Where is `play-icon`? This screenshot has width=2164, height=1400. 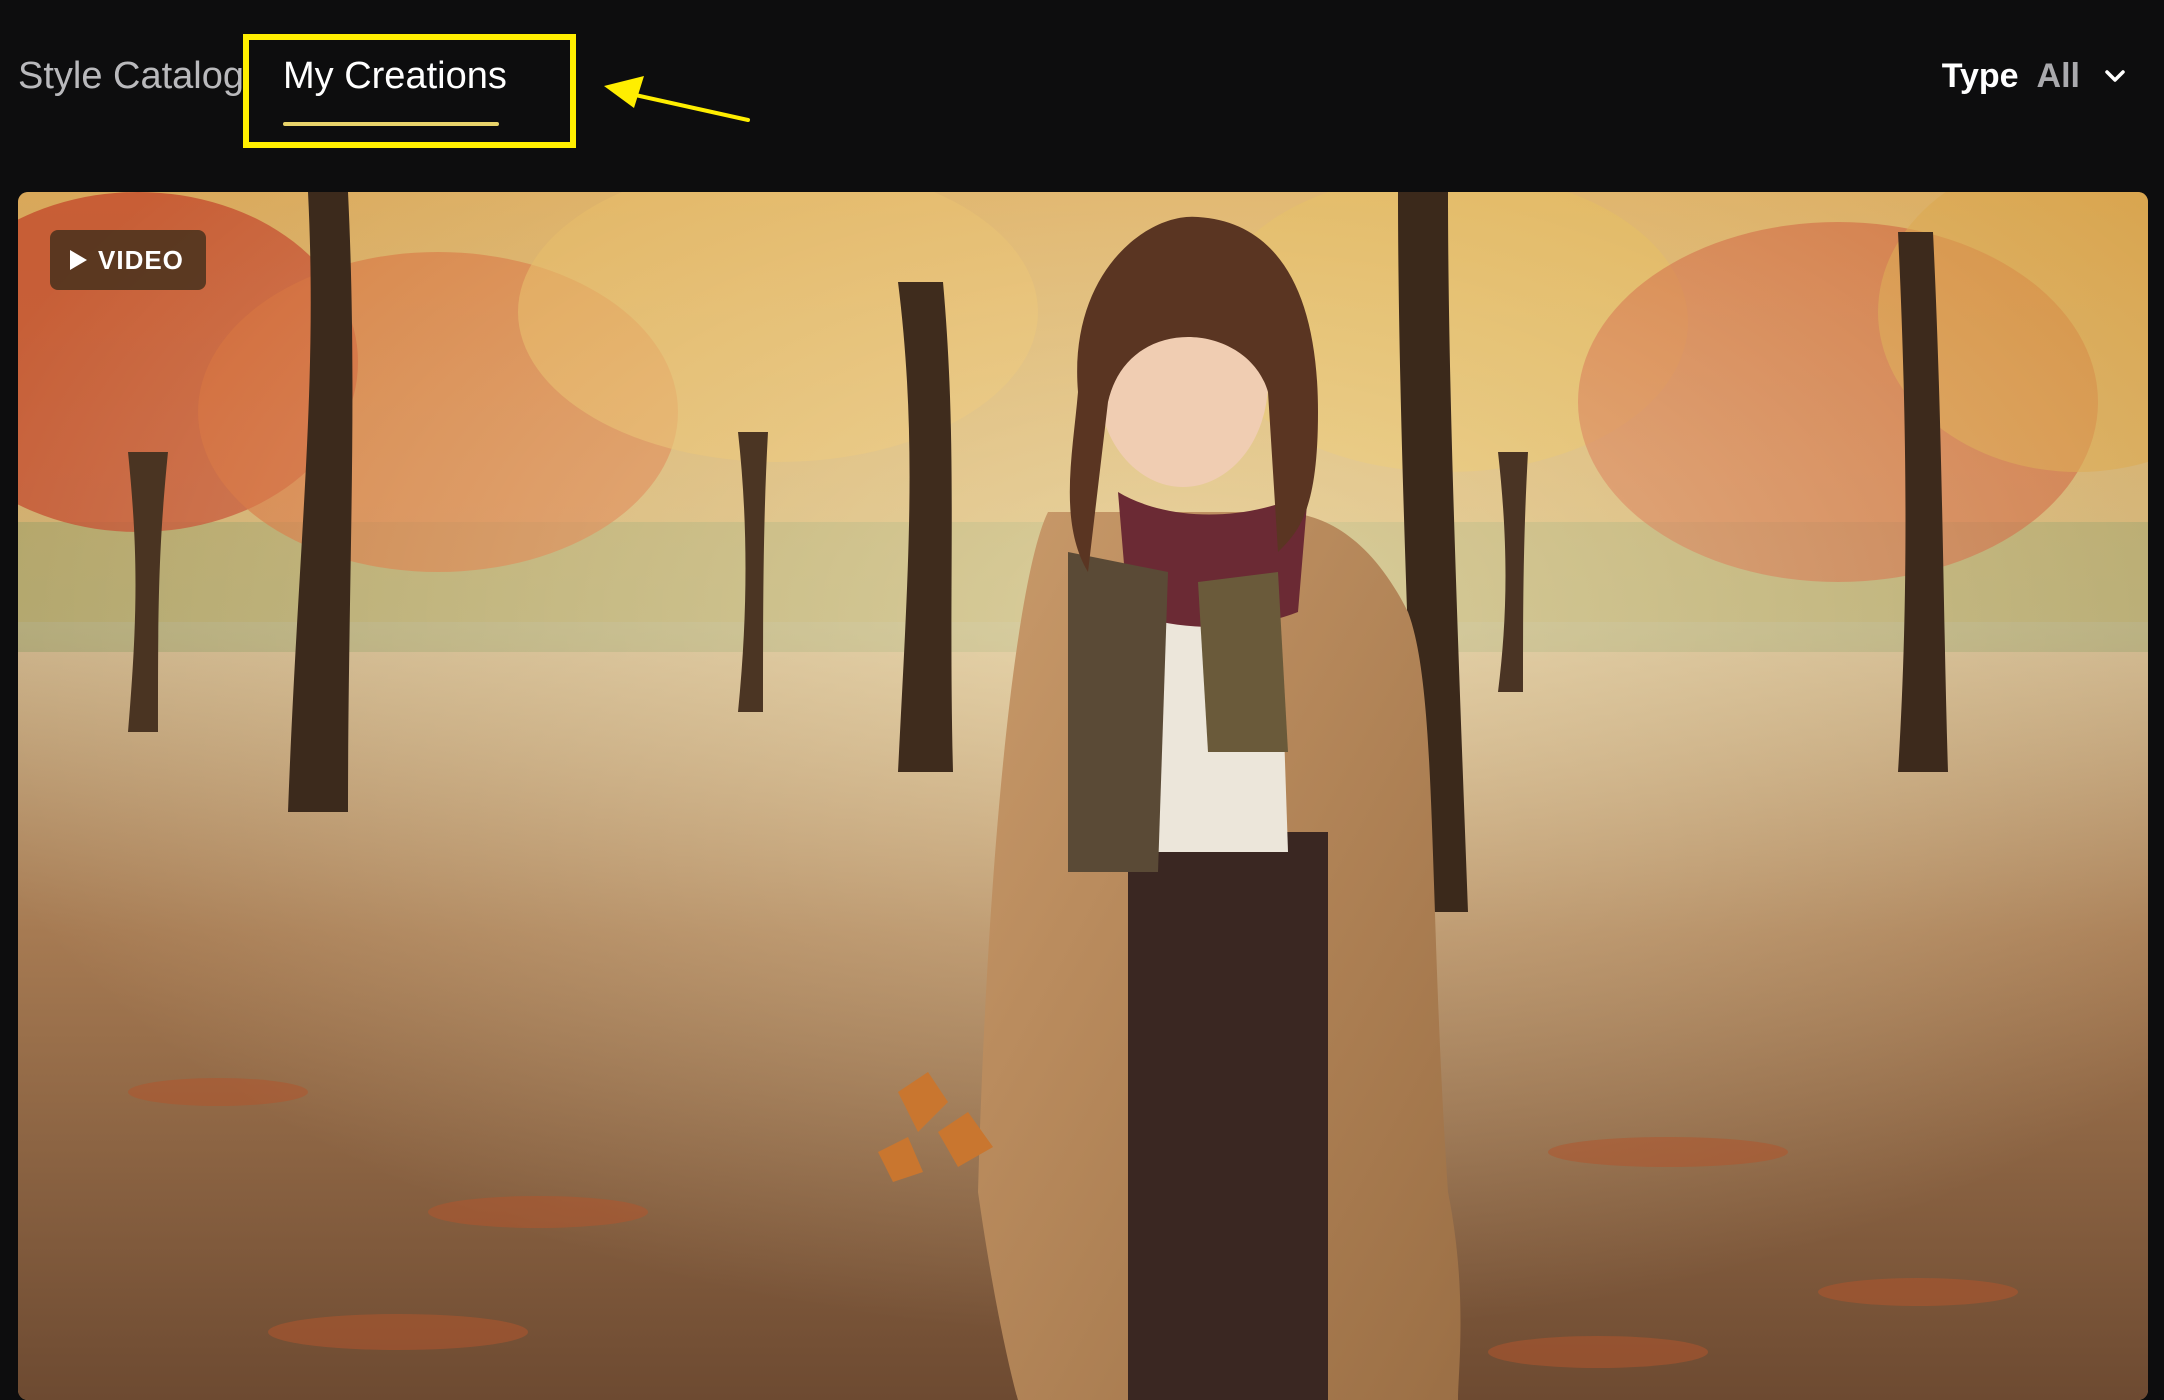 play-icon is located at coordinates (78, 260).